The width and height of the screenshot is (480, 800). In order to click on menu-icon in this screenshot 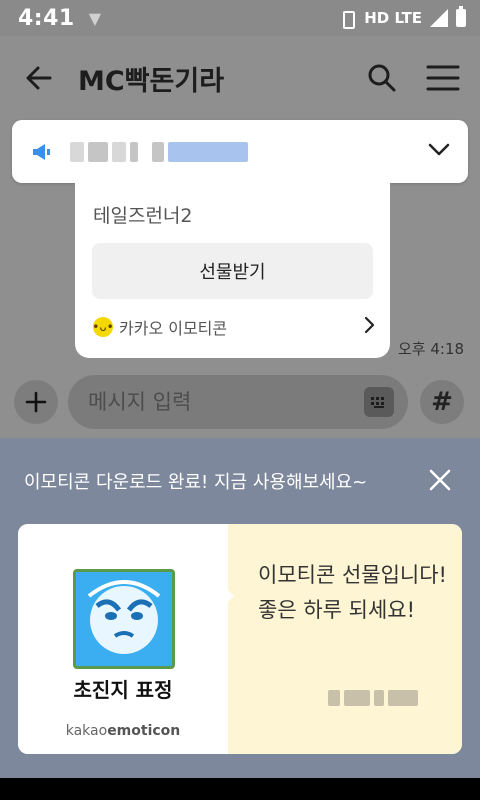, I will do `click(443, 78)`.